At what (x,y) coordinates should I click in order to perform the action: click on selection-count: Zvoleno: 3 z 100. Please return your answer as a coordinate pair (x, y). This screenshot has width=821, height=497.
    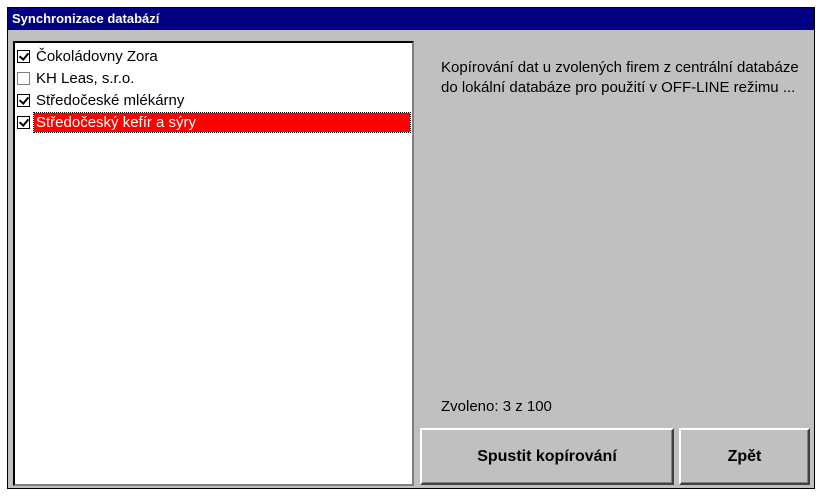
    Looking at the image, I should click on (496, 406).